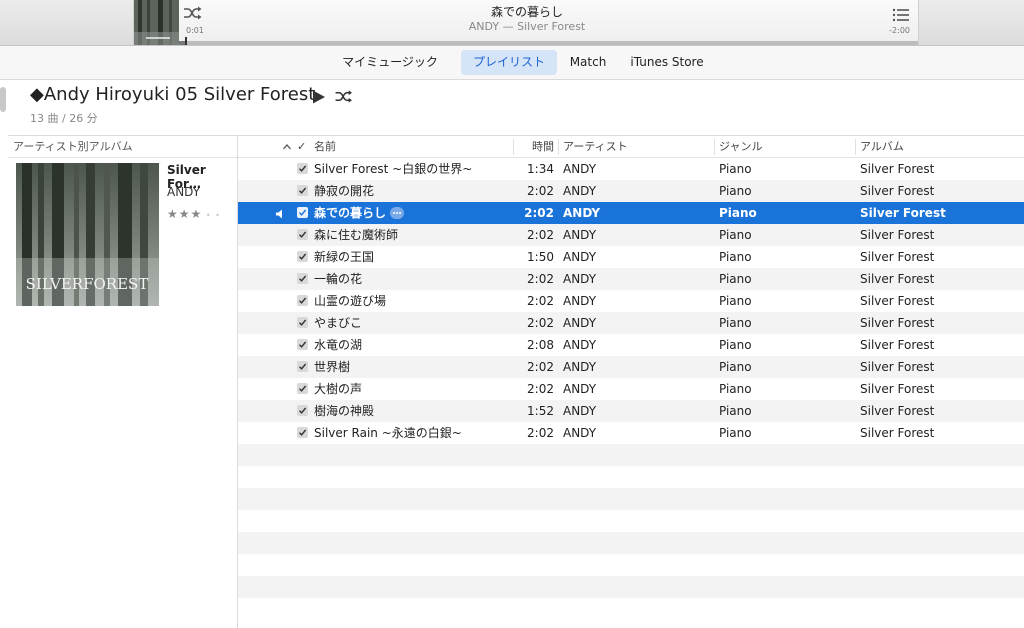 Image resolution: width=1024 pixels, height=628 pixels. Describe the element at coordinates (631, 389) in the screenshot. I see `track-row: 大樹の声 2:02 ANDY Piano Silver Forest` at that location.